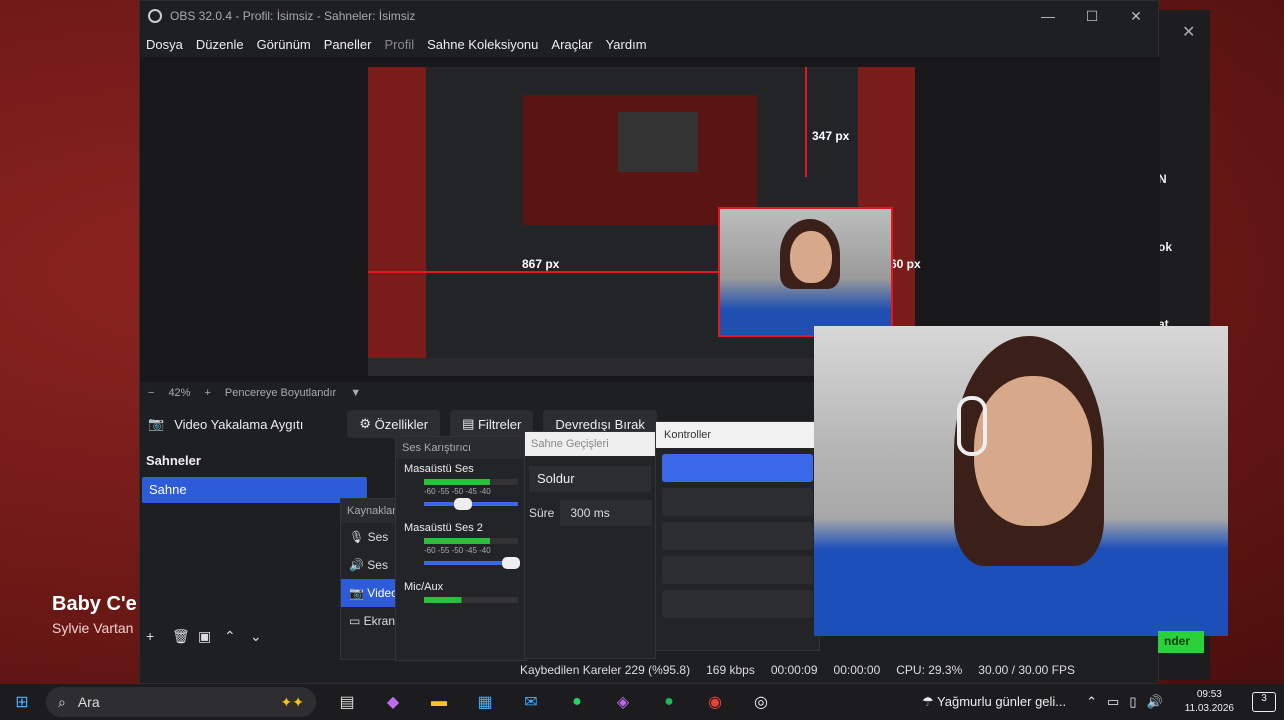 The width and height of the screenshot is (1284, 720). I want to click on source-item: 🔊 Ses, so click(370, 565).